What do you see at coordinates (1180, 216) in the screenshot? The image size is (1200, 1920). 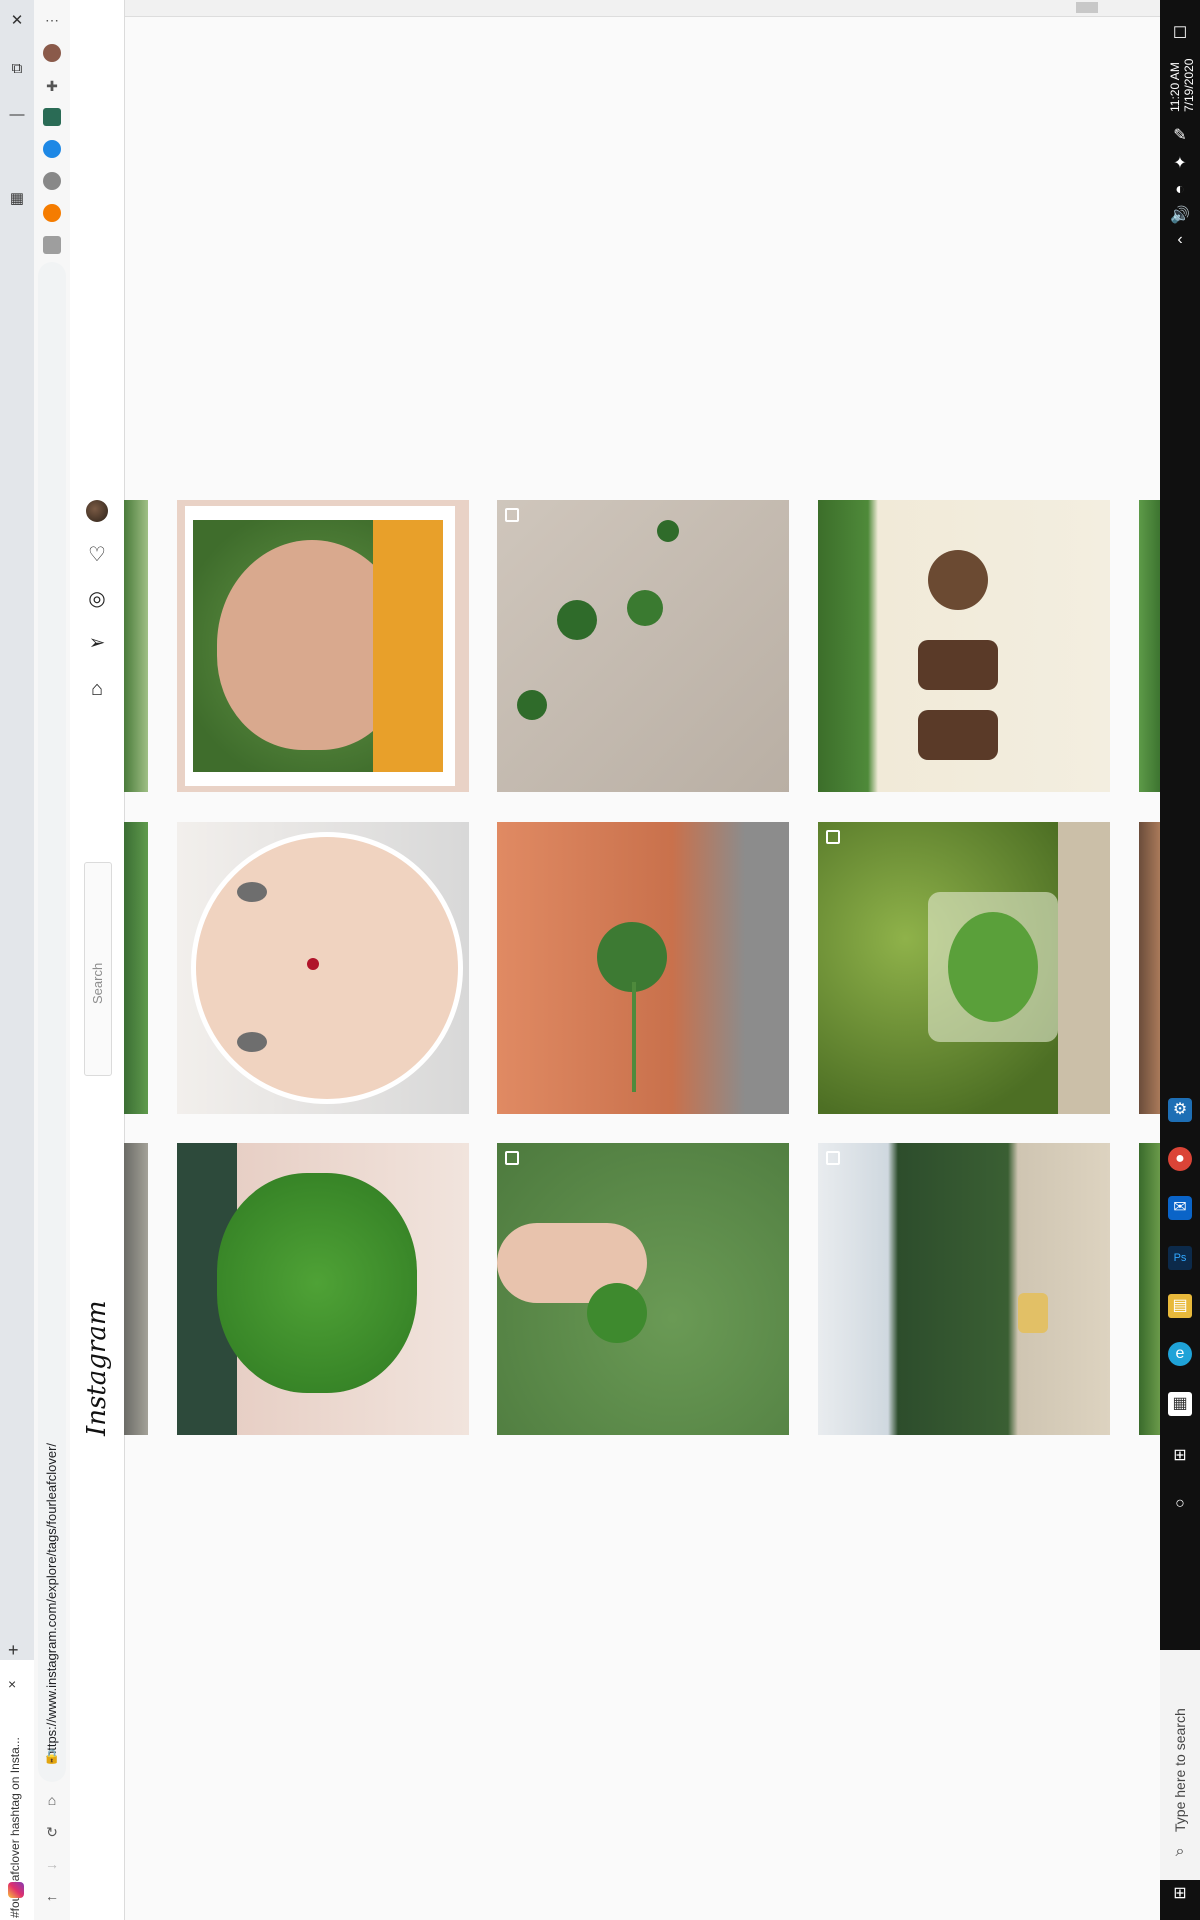 I see `volume-icon: 🔊` at bounding box center [1180, 216].